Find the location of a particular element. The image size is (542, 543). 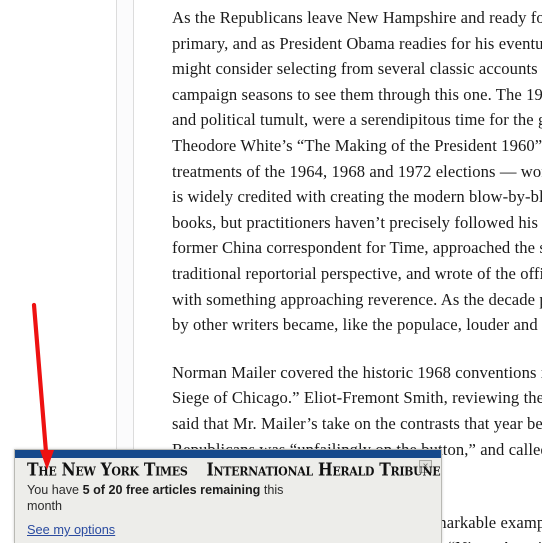

counter-emphasis: 5 of 20 free articles remaining is located at coordinates (171, 490).